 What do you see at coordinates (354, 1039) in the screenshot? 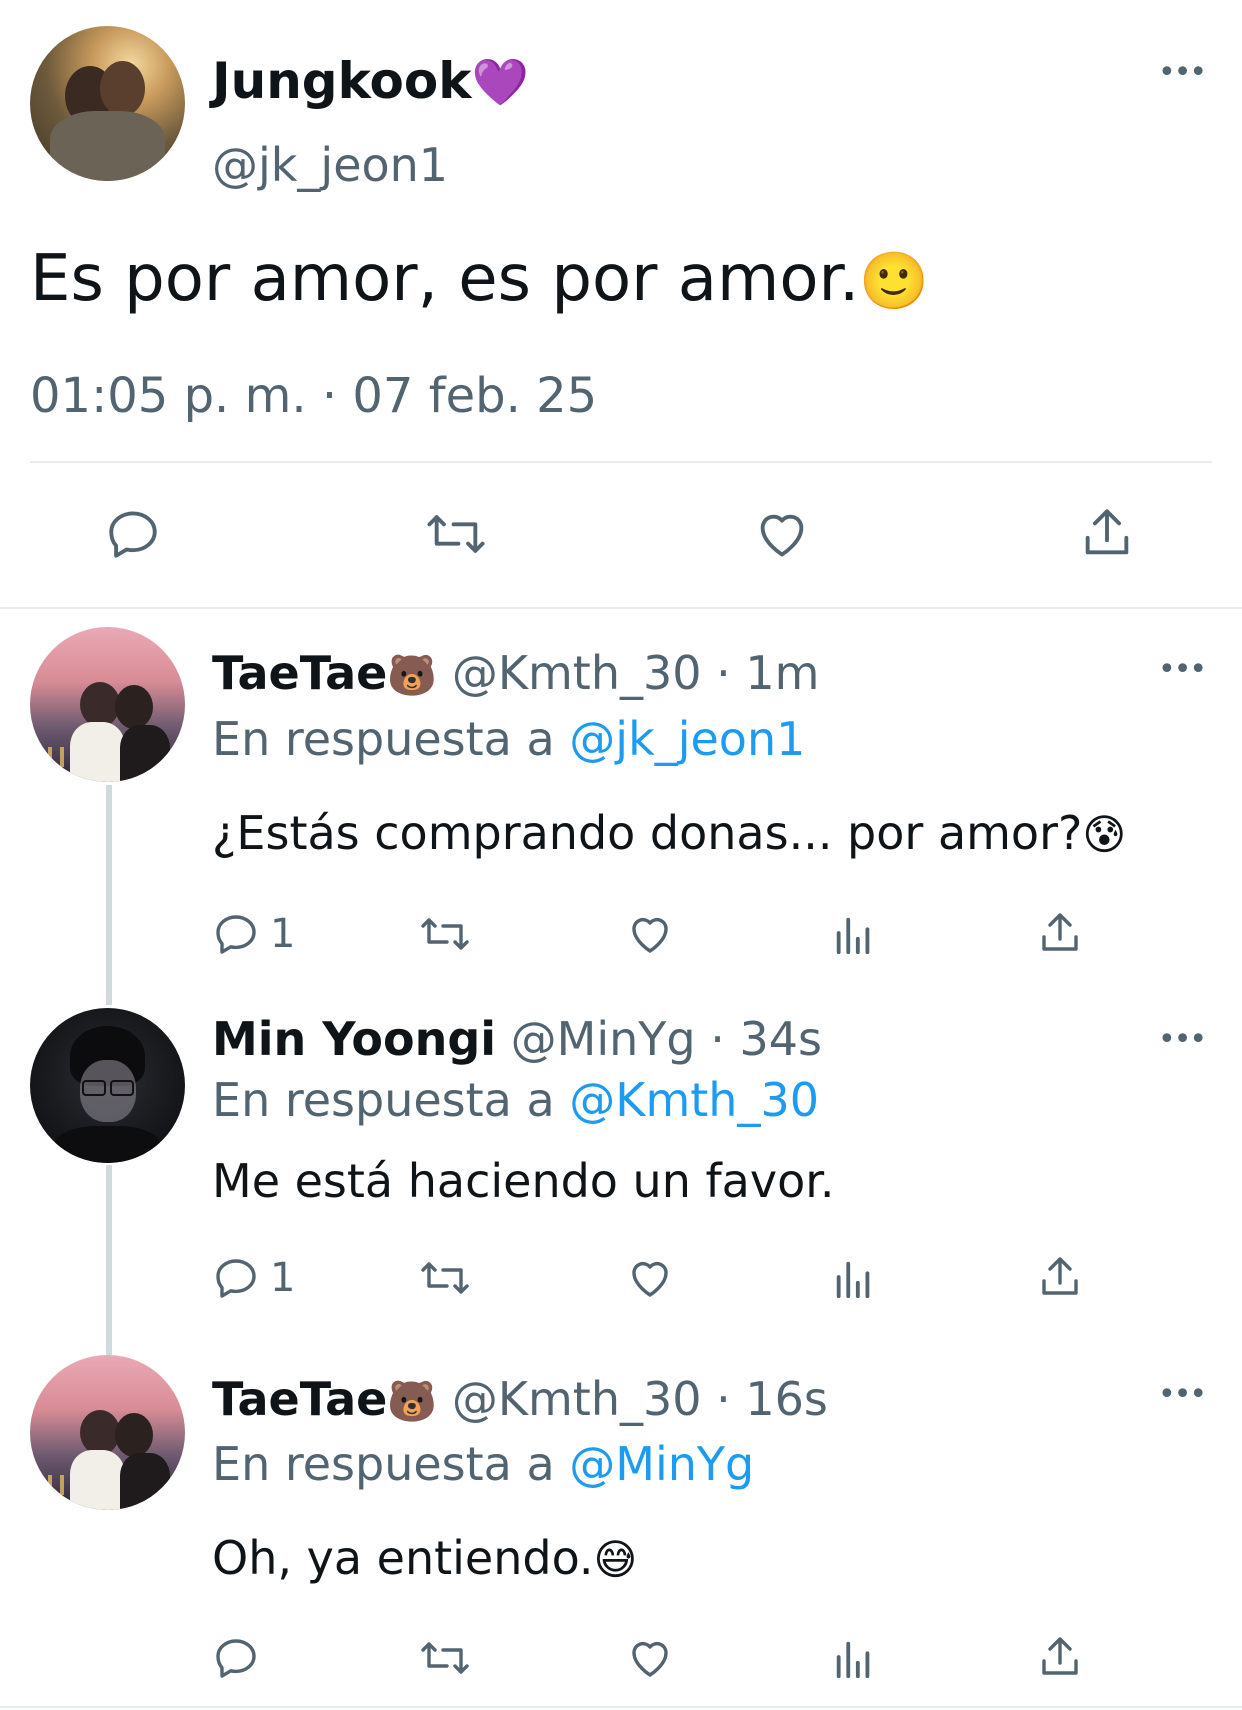
I see `reply-author-name: Min Yoongi` at bounding box center [354, 1039].